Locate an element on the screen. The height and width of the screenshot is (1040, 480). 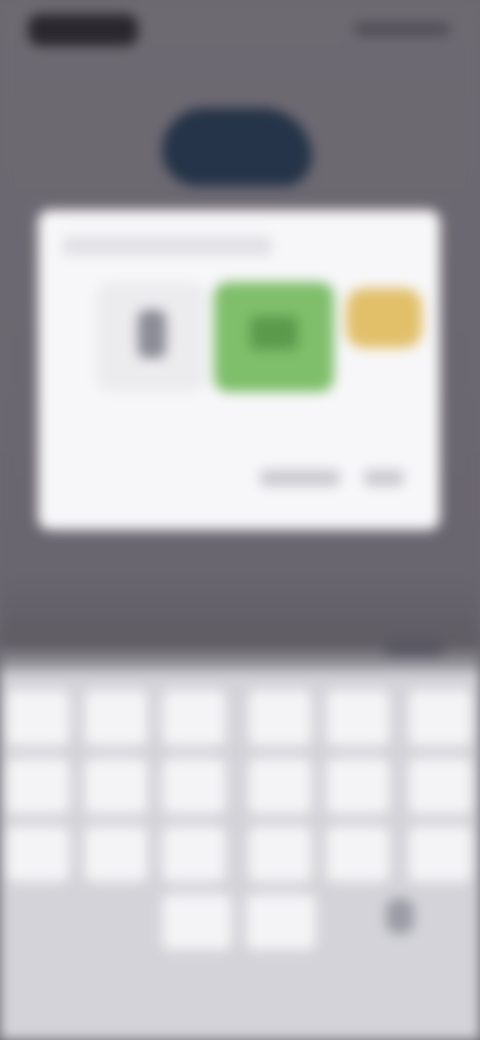
dialog-cancel-button is located at coordinates (300, 478).